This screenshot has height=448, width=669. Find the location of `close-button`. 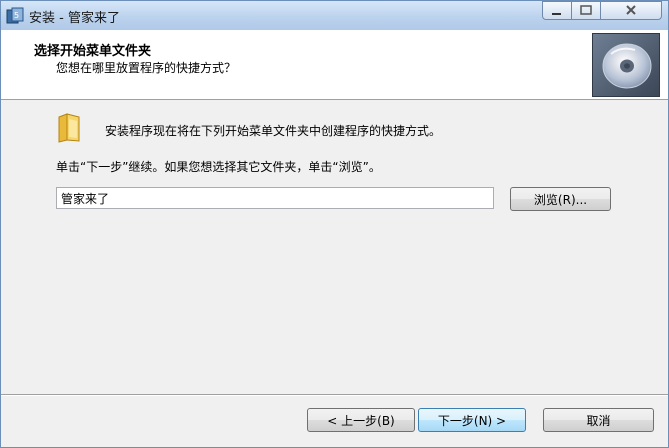

close-button is located at coordinates (631, 10).